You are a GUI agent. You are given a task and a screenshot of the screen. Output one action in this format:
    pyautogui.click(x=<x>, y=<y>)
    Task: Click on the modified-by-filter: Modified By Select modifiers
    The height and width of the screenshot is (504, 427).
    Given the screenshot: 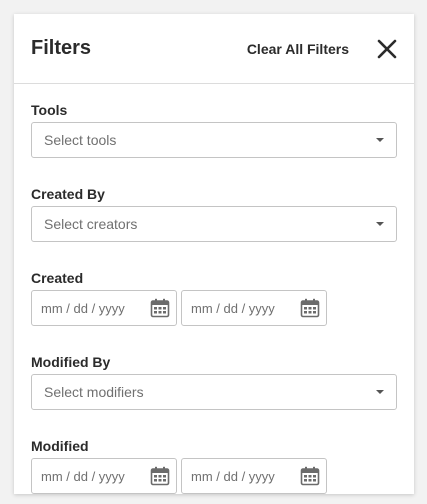 What is the action you would take?
    pyautogui.click(x=214, y=381)
    